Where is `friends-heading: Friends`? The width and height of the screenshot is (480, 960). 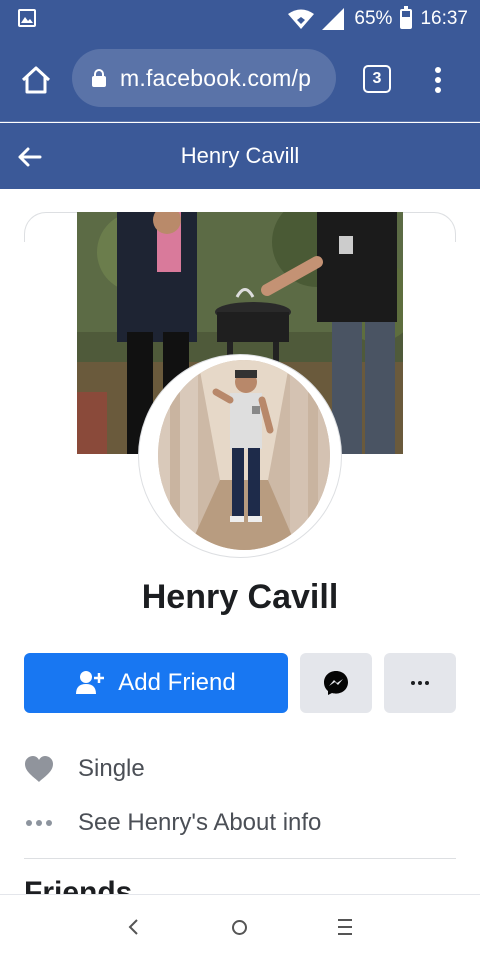 friends-heading: Friends is located at coordinates (124, 886).